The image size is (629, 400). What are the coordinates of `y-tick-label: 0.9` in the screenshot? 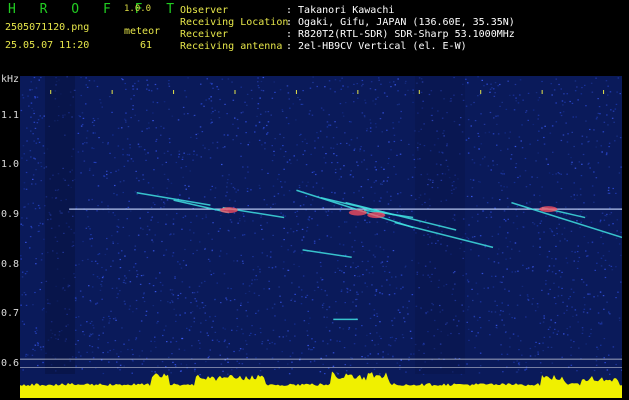 It's located at (10, 215).